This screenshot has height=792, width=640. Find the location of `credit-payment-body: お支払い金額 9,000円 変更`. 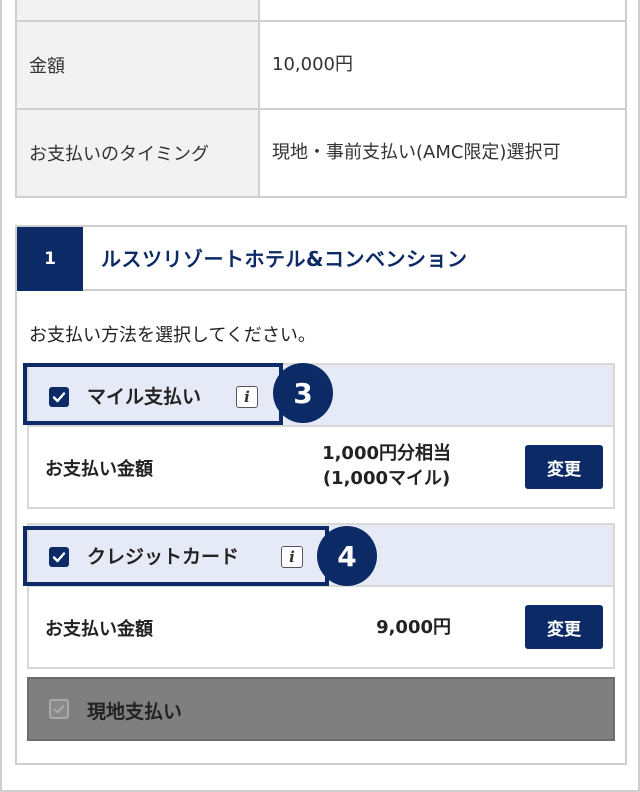

credit-payment-body: お支払い金額 9,000円 変更 is located at coordinates (321, 627).